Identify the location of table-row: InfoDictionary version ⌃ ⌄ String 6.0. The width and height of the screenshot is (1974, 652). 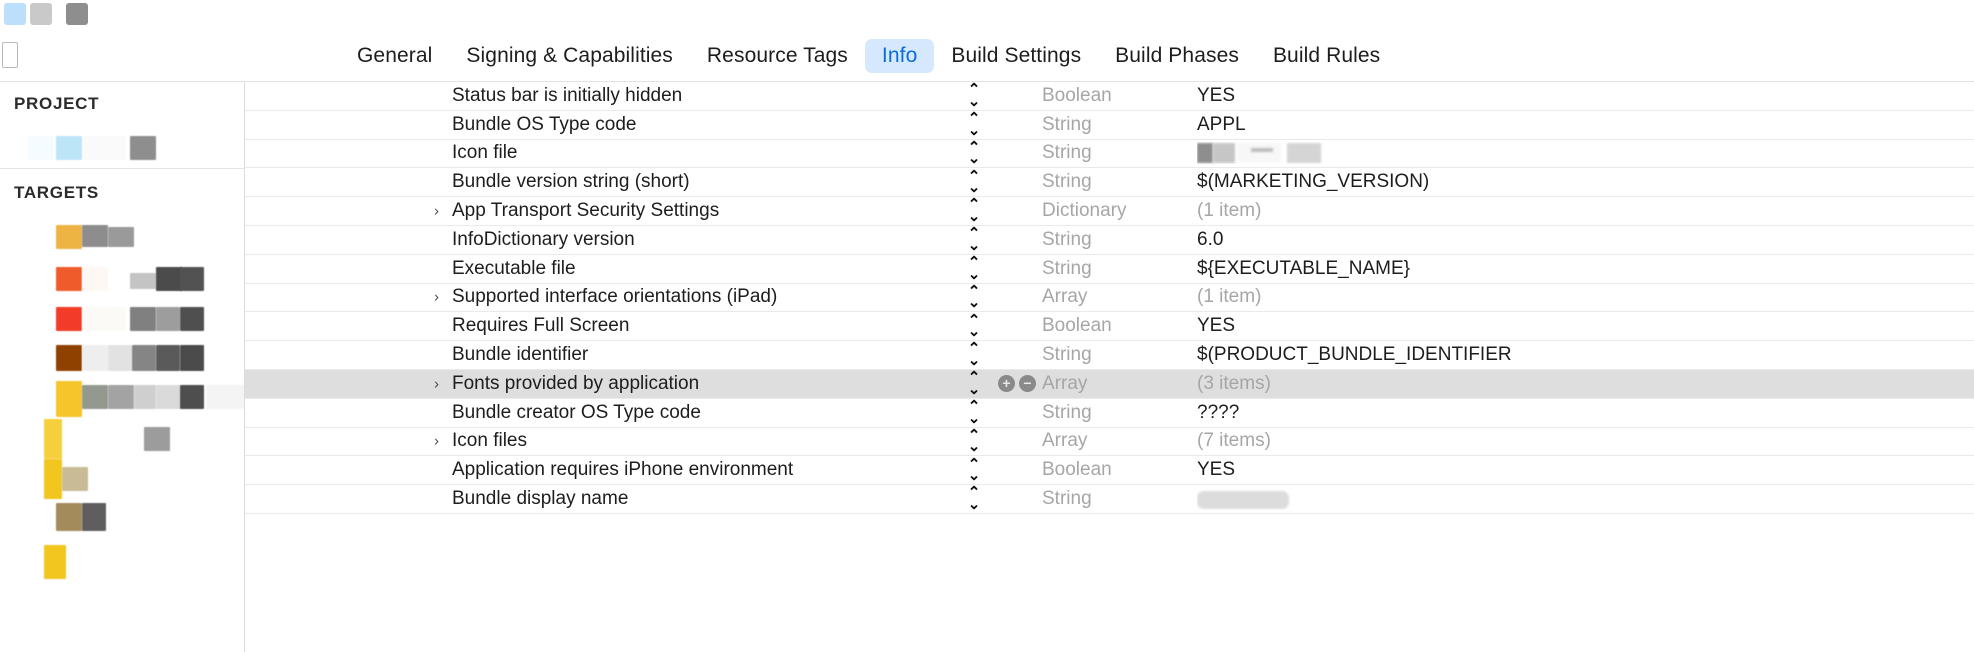
(1109, 240).